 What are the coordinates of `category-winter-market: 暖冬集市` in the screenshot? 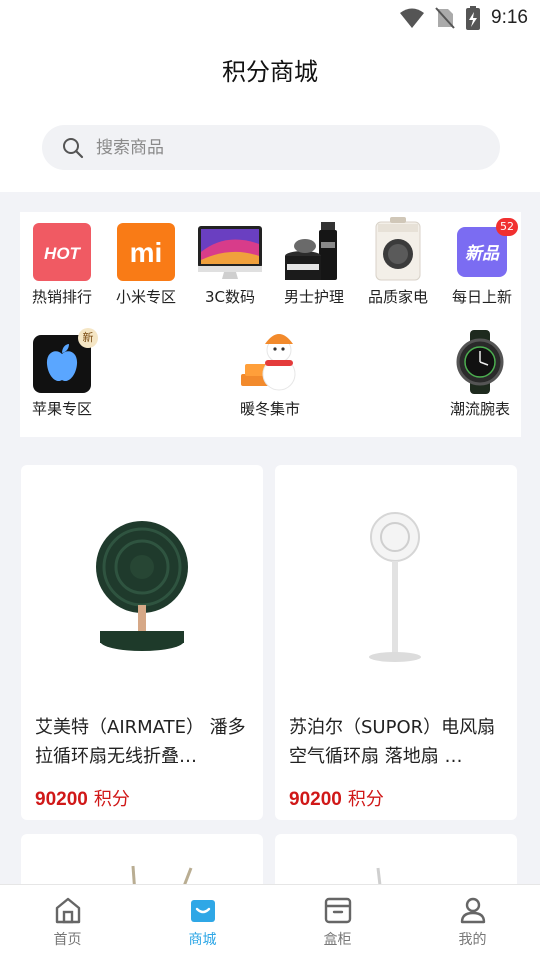 It's located at (270, 373).